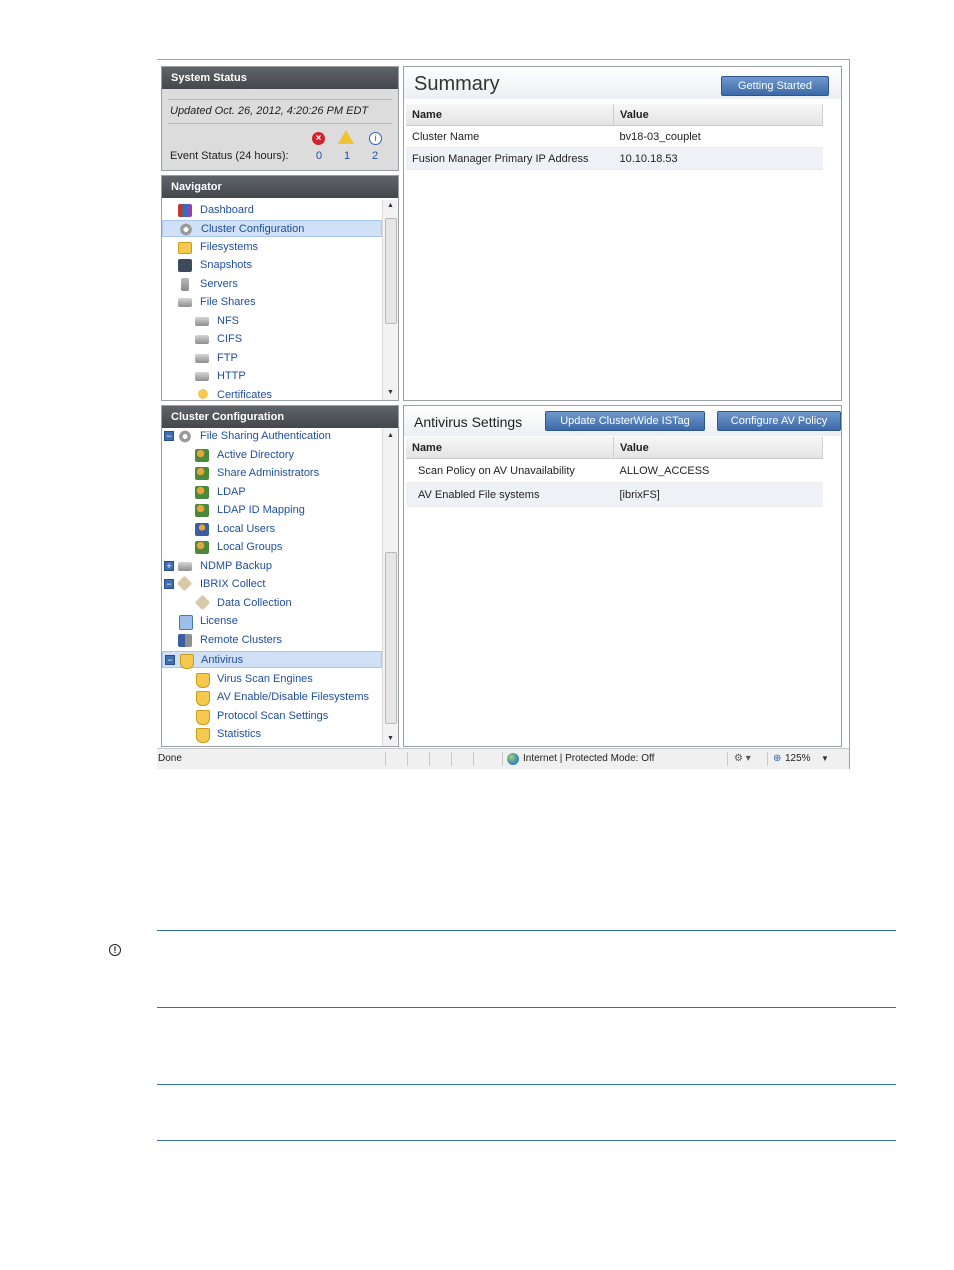 The image size is (954, 1270). What do you see at coordinates (169, 566) in the screenshot?
I see `expand-icon: +` at bounding box center [169, 566].